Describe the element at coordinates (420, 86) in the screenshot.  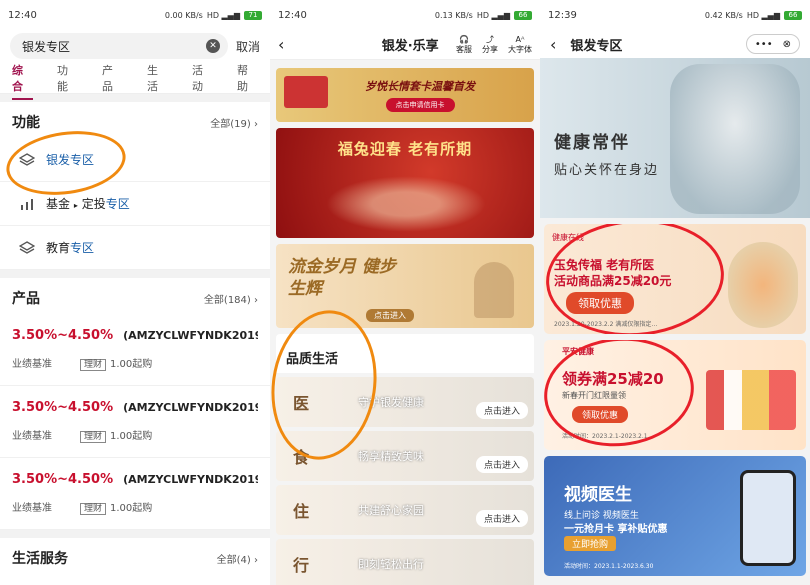
I see `banner-text: 岁悦长情套卡温馨首发` at that location.